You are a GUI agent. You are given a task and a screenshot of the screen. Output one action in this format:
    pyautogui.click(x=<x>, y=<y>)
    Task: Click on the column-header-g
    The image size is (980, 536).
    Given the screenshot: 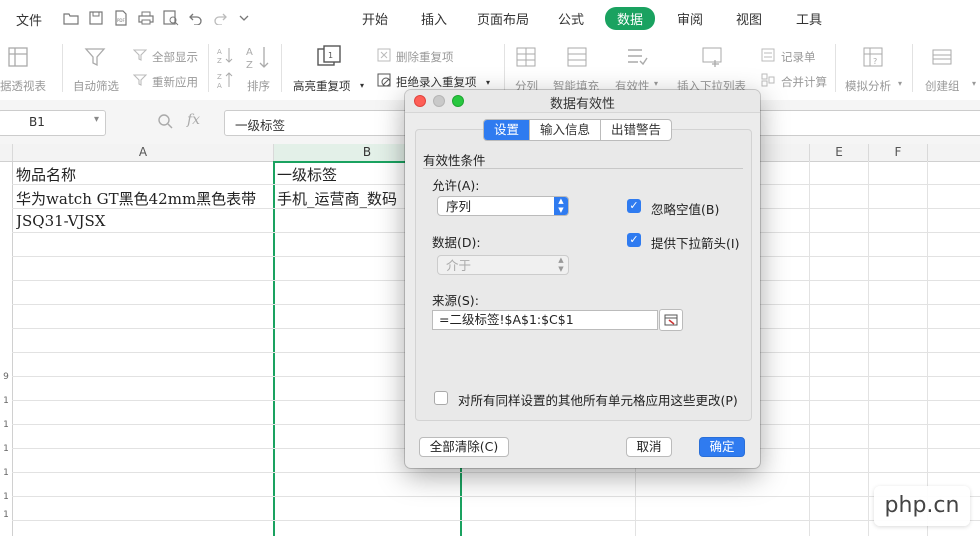 What is the action you would take?
    pyautogui.click(x=954, y=153)
    